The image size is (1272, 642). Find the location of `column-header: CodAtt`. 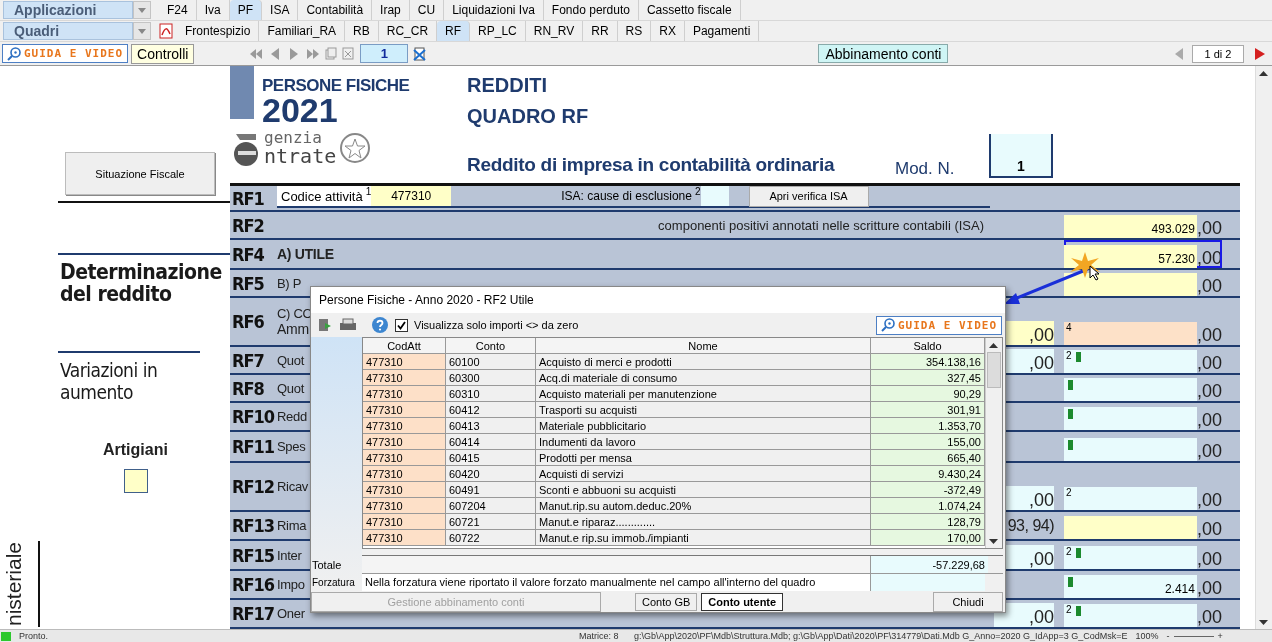

column-header: CodAtt is located at coordinates (404, 346).